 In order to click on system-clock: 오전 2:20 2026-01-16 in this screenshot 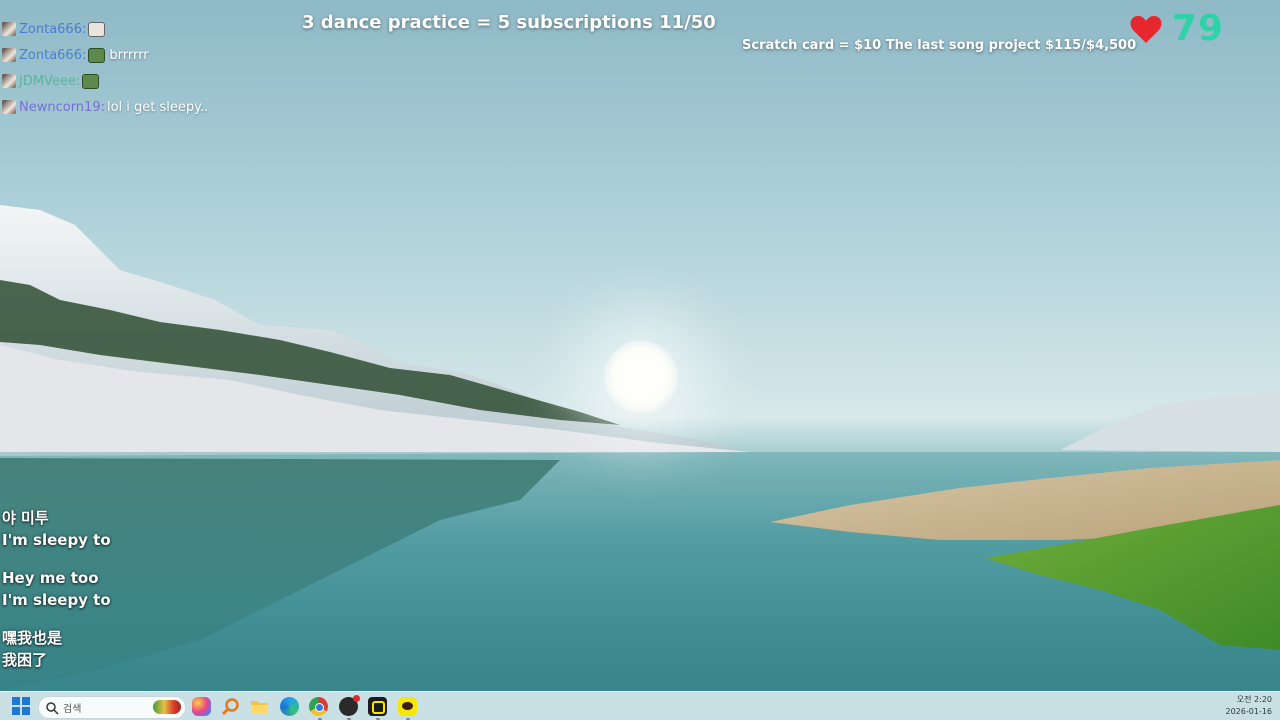, I will do `click(1249, 706)`.